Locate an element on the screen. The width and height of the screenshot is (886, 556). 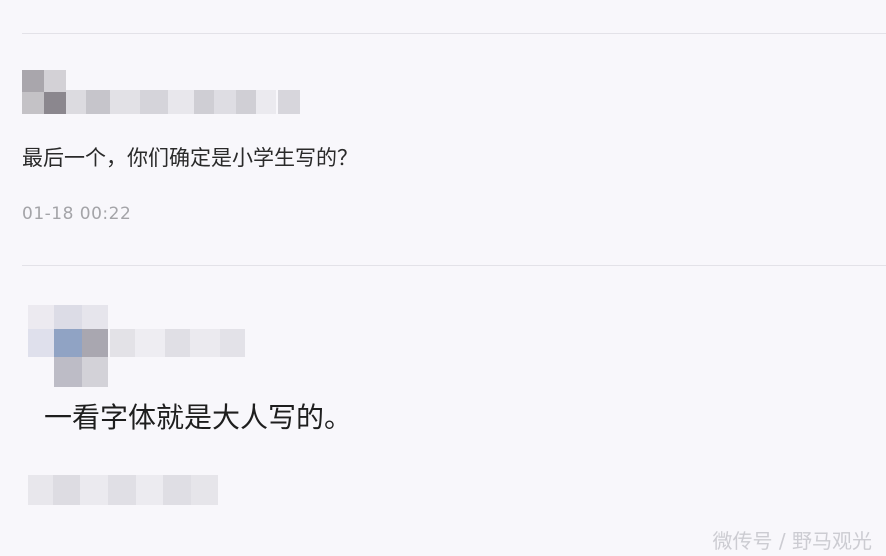
comment-text: 最后一个，你们确定是小学生写的？ is located at coordinates (190, 158).